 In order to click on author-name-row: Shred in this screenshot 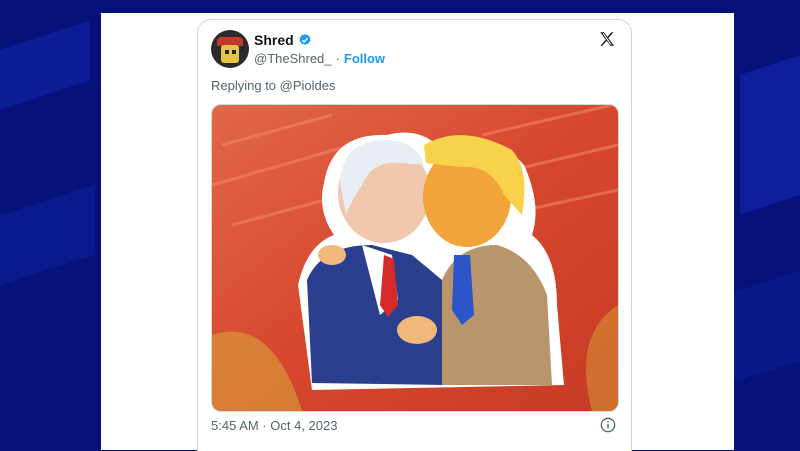, I will do `click(283, 40)`.